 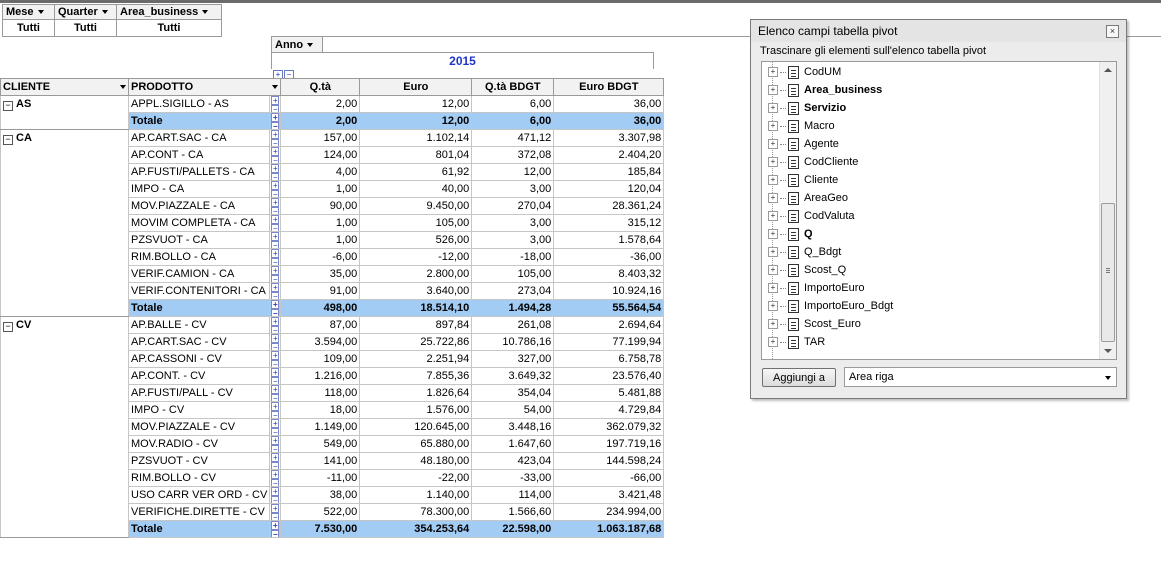 What do you see at coordinates (199, 495) in the screenshot?
I see `product-cell: USO CARR VER ORD - CV` at bounding box center [199, 495].